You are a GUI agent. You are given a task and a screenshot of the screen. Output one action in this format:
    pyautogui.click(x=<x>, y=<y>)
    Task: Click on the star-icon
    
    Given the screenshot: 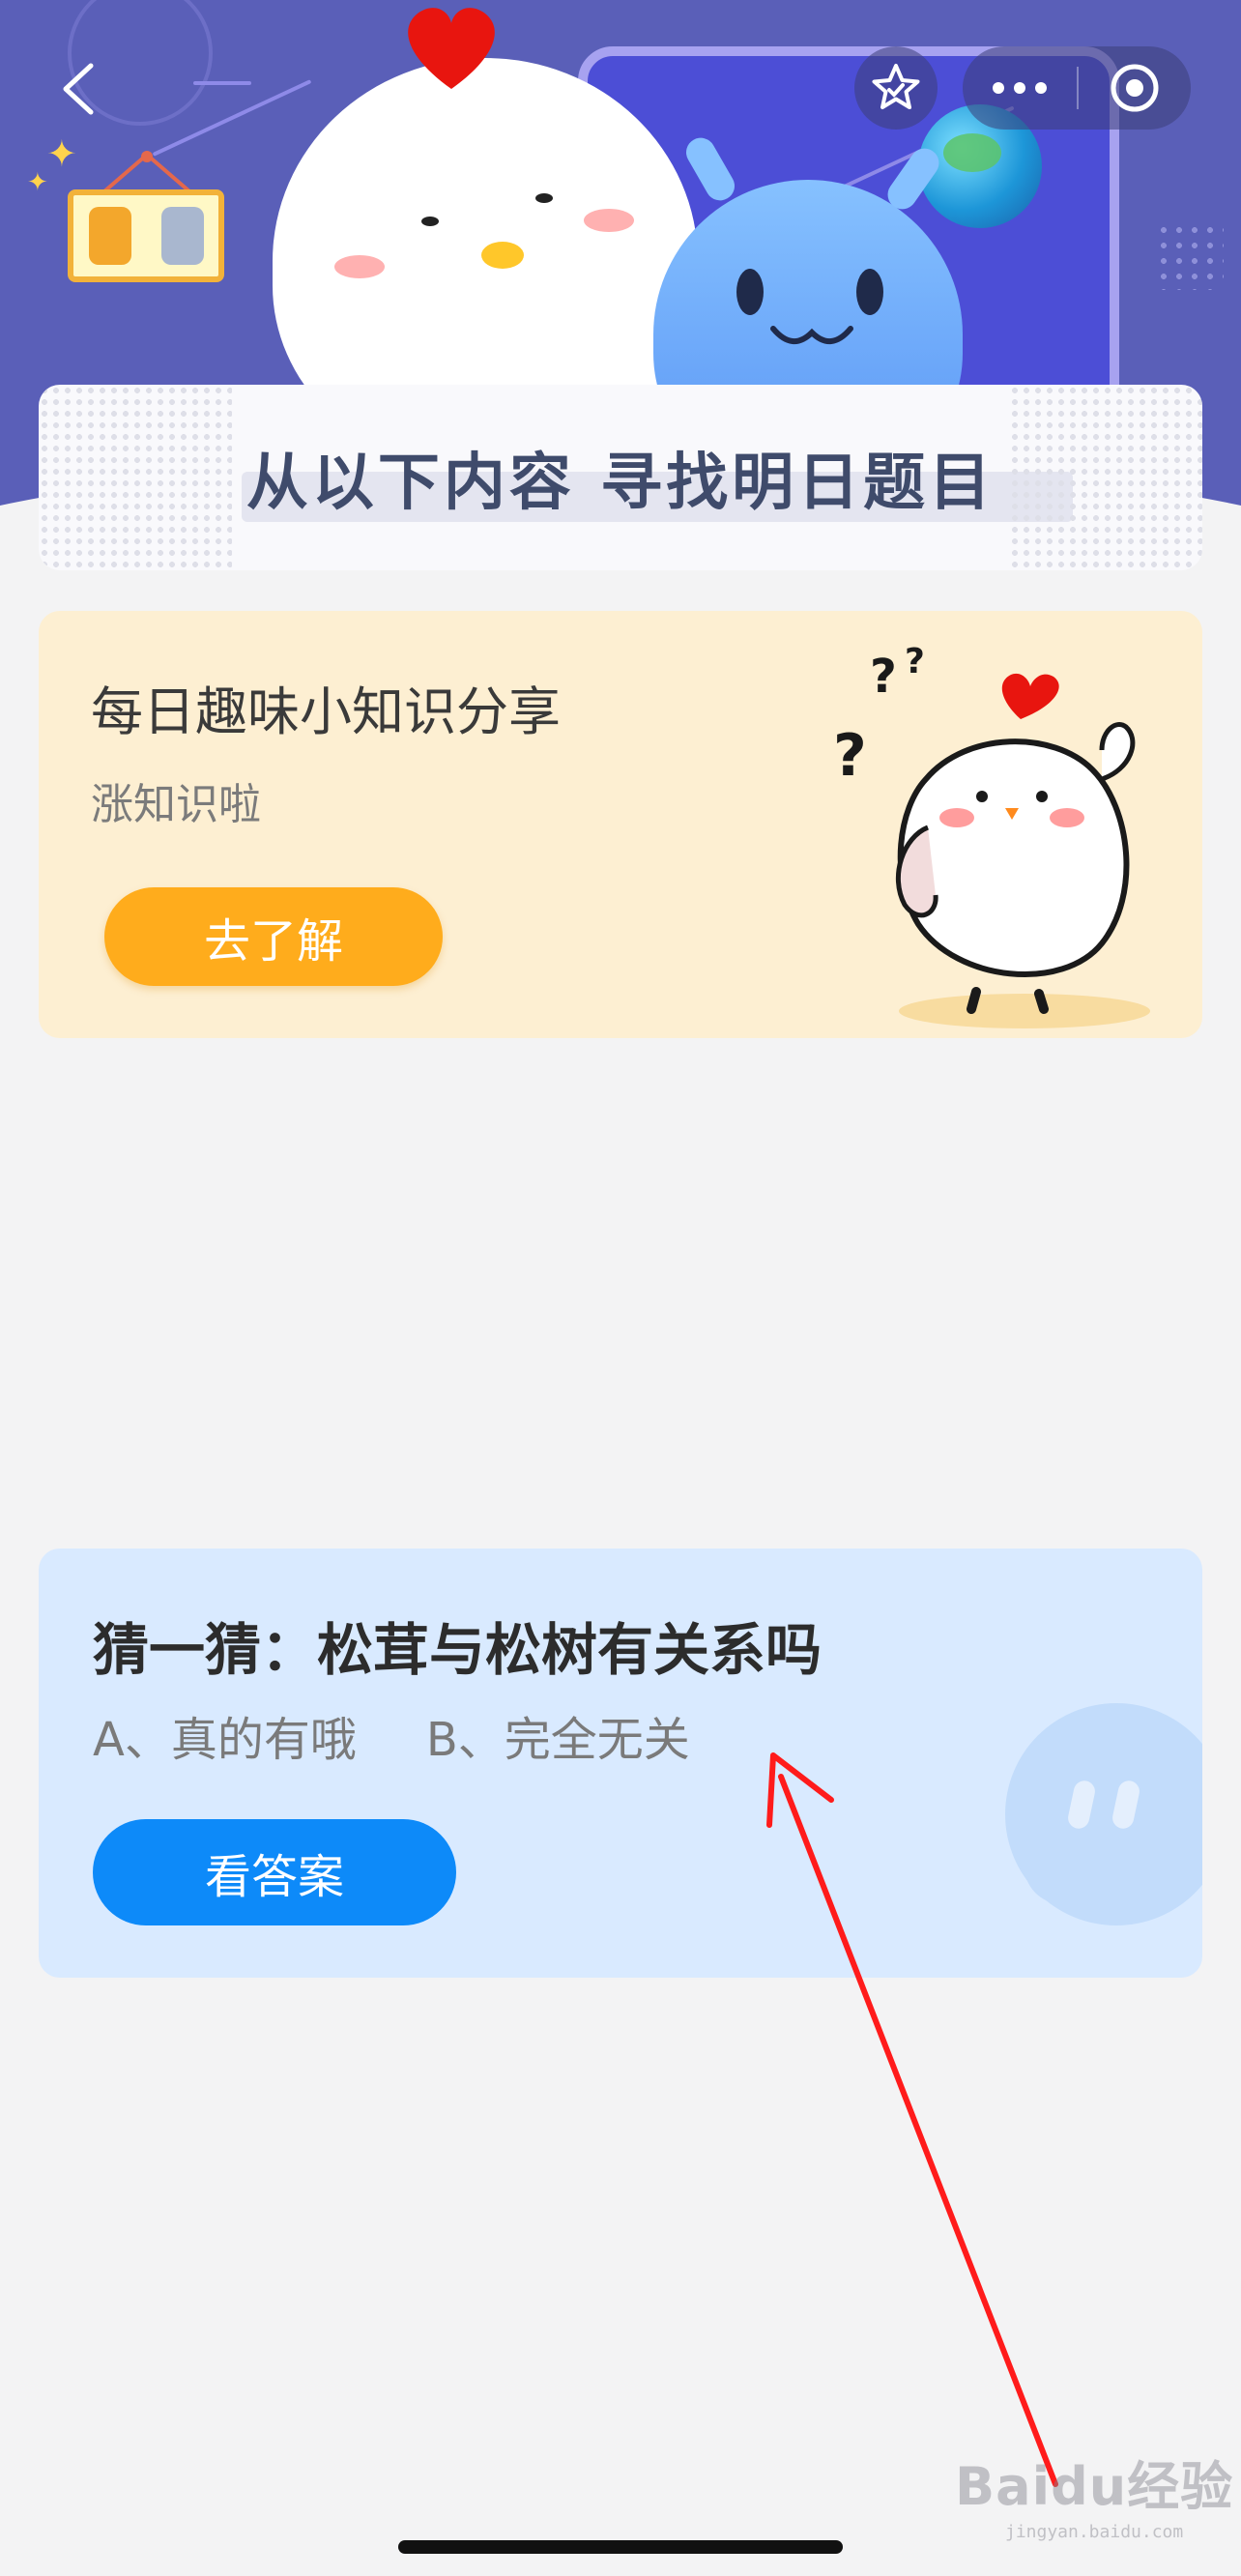 What is the action you would take?
    pyautogui.click(x=896, y=86)
    